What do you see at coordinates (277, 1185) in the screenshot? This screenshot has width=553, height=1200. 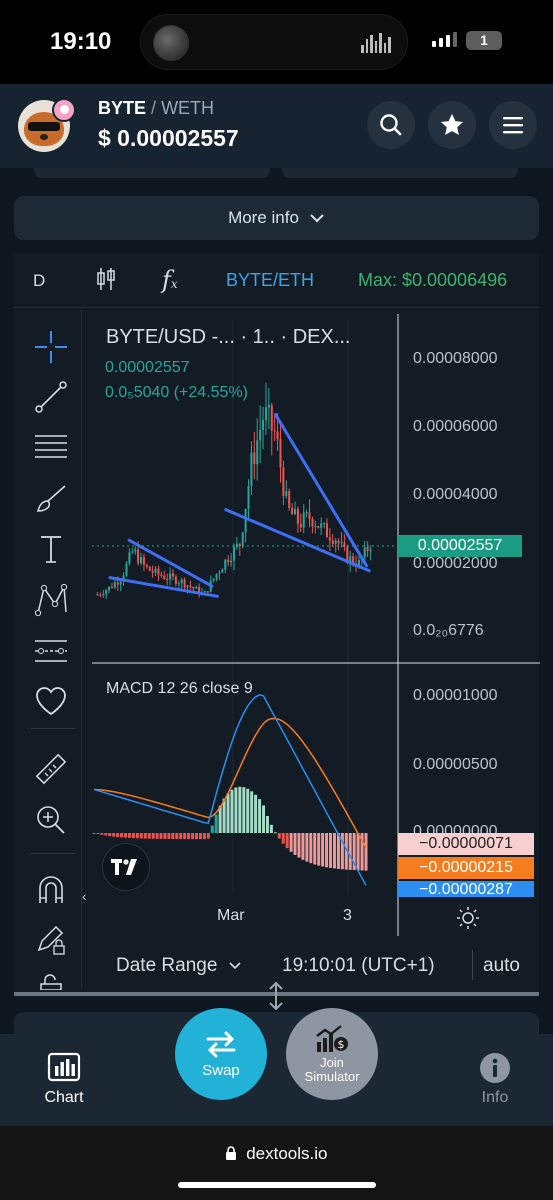 I see `home-indicator` at bounding box center [277, 1185].